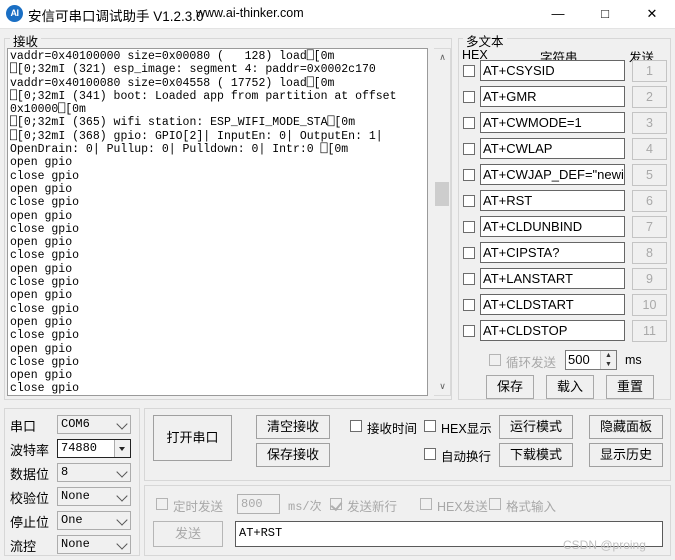 This screenshot has width=675, height=560. I want to click on loop-interval-stepper: 500 ▲ ▼, so click(591, 360).